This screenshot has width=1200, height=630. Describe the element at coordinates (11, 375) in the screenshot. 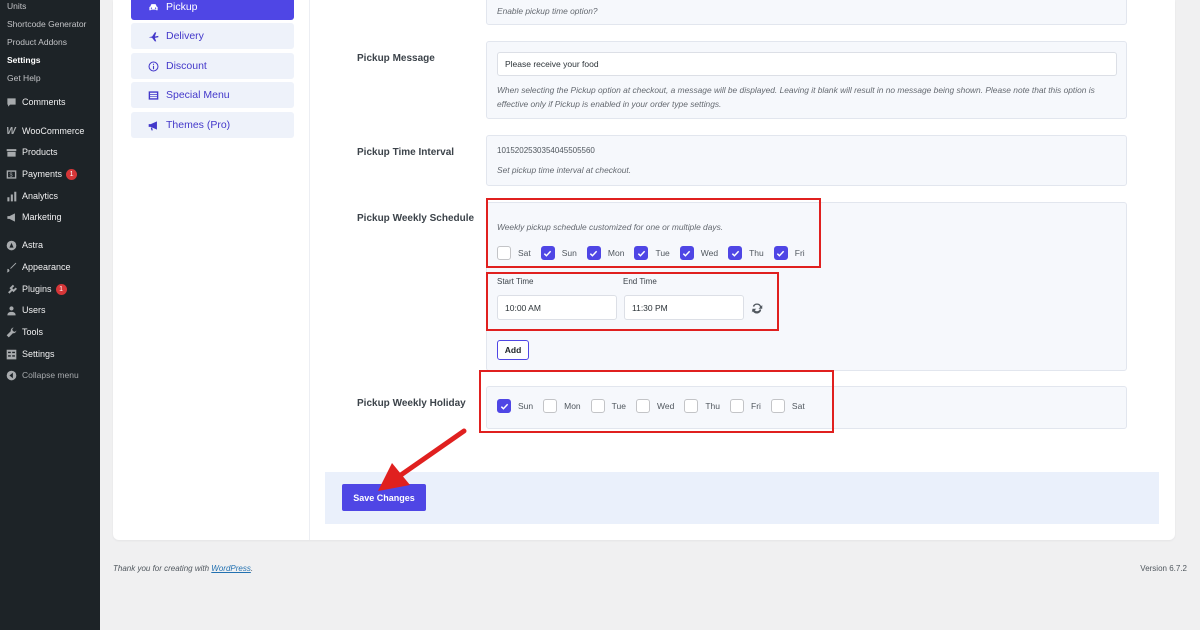

I see `collapse-icon` at that location.